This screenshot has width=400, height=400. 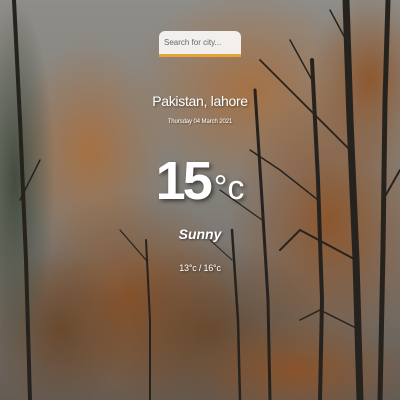 I want to click on search-input, so click(x=200, y=44).